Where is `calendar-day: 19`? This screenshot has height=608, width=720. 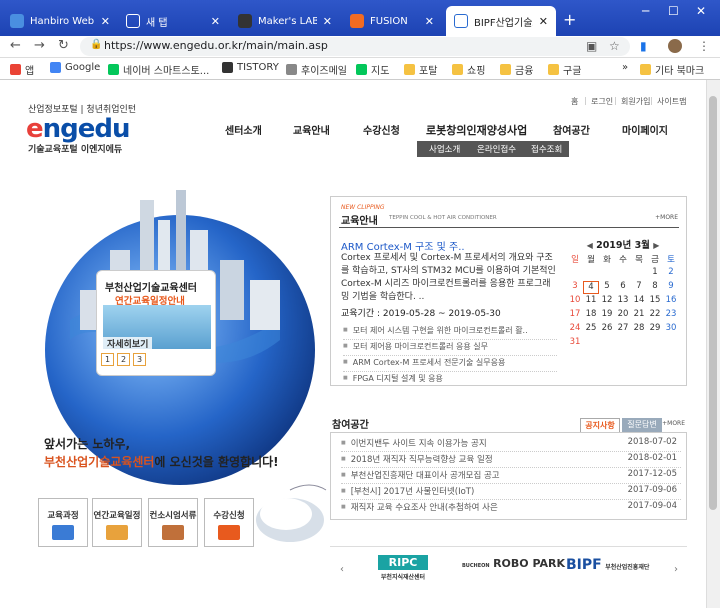
calendar-day: 19 is located at coordinates (607, 315).